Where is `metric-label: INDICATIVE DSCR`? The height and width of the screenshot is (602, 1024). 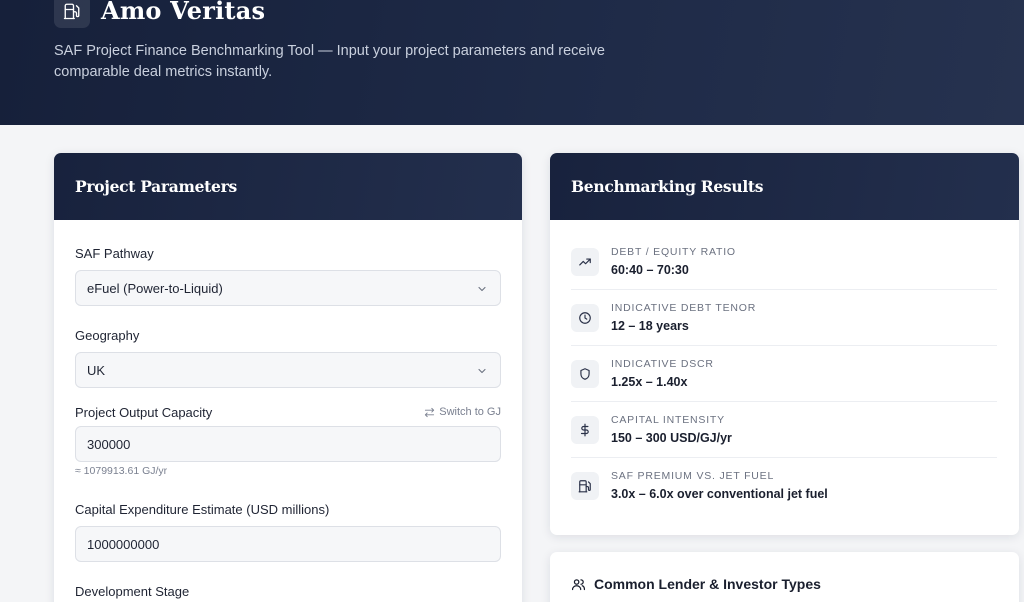 metric-label: INDICATIVE DSCR is located at coordinates (662, 364).